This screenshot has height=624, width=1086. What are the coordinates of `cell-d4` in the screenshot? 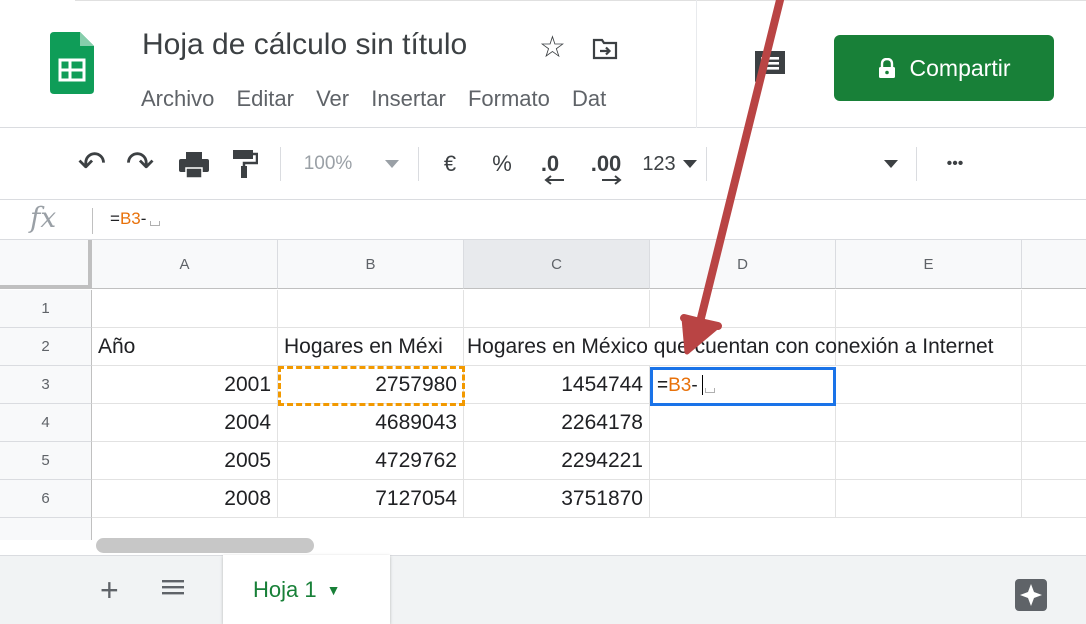 It's located at (743, 423).